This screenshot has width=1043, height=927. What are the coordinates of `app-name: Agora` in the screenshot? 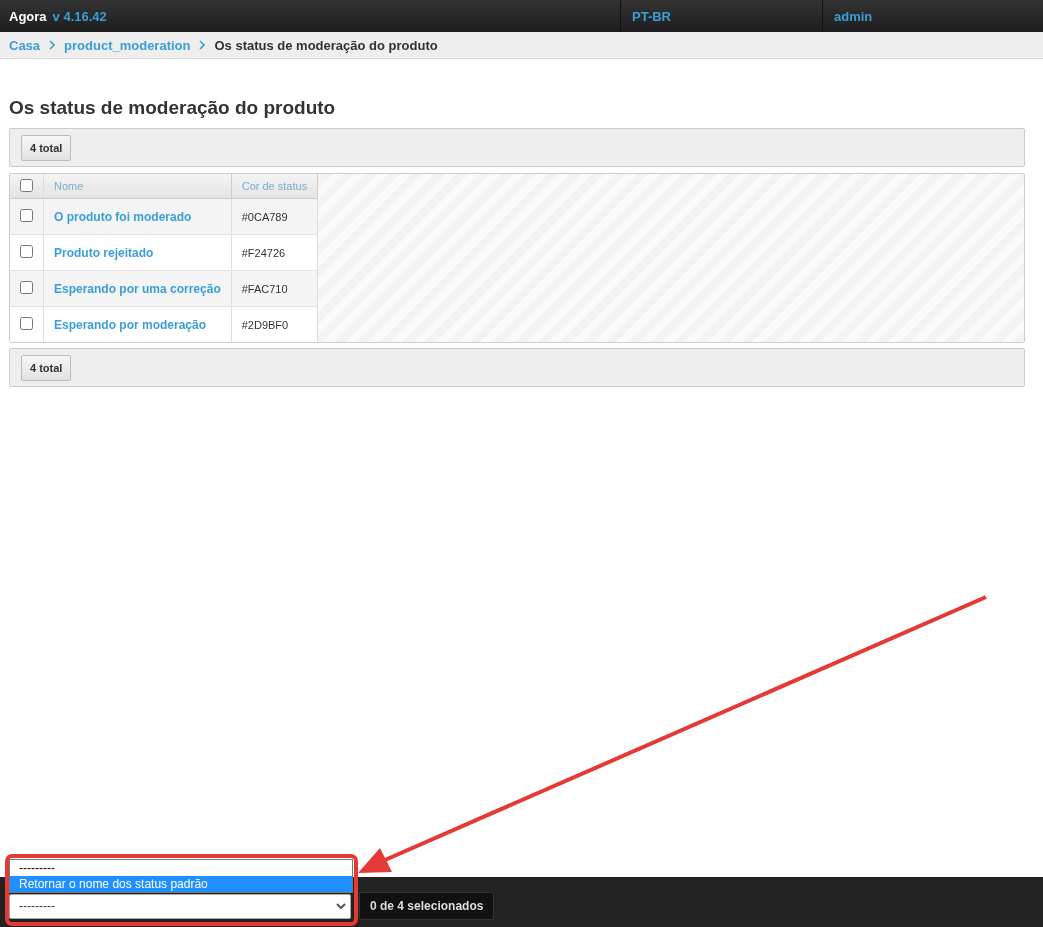 It's located at (28, 16).